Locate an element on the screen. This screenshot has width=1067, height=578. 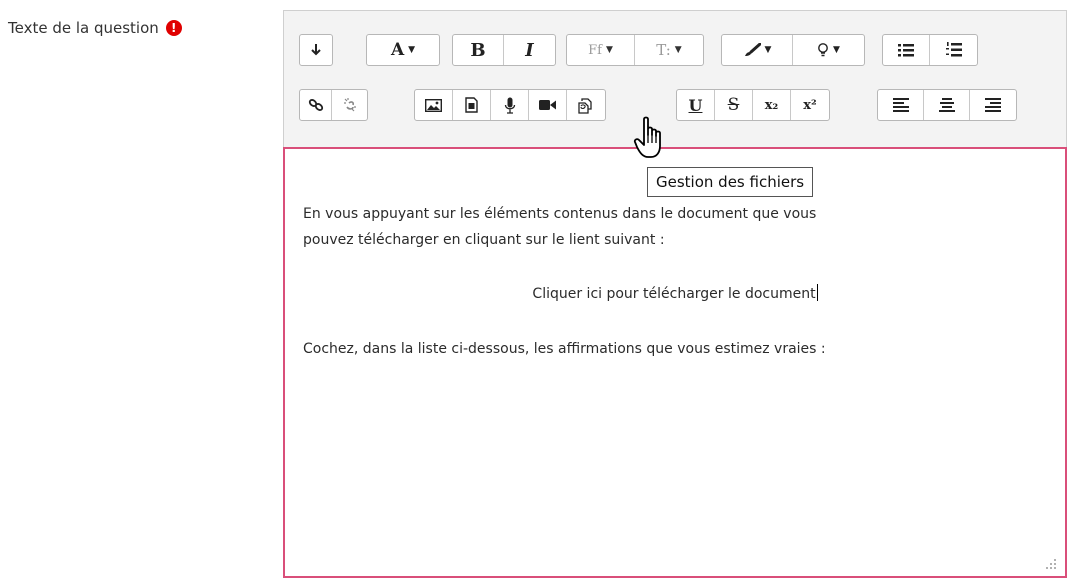
record-video-button is located at coordinates (548, 105).